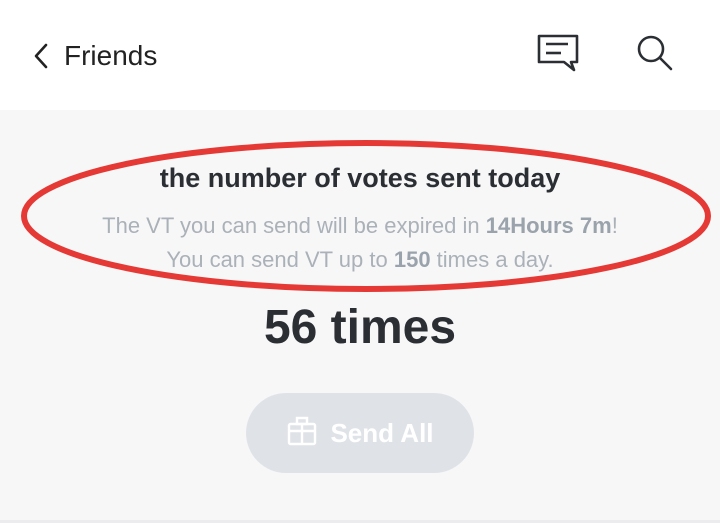  What do you see at coordinates (412, 259) in the screenshot?
I see `daily-limit-value: 150` at bounding box center [412, 259].